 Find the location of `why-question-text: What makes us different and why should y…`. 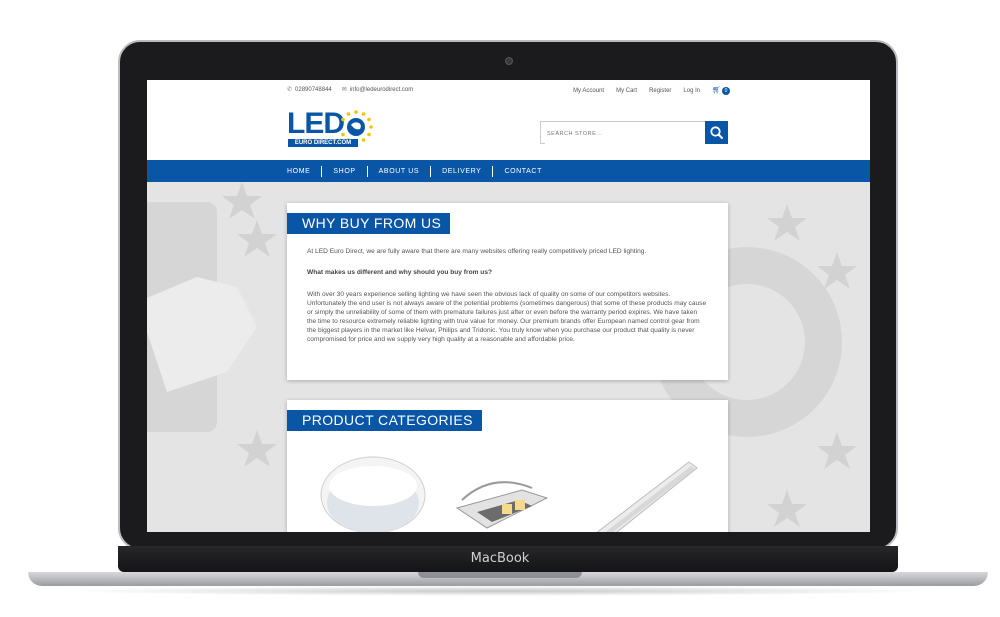

why-question-text: What makes us different and why should y… is located at coordinates (400, 272).